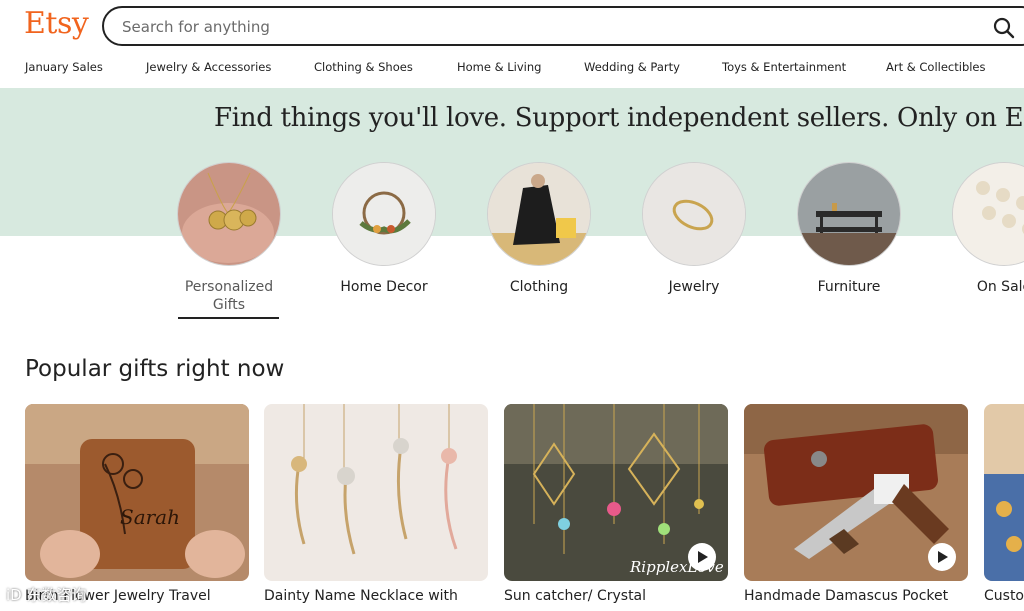 The height and width of the screenshot is (611, 1024). What do you see at coordinates (208, 67) in the screenshot?
I see `nav-jewelry-accessories: Jewelry & Accessories` at bounding box center [208, 67].